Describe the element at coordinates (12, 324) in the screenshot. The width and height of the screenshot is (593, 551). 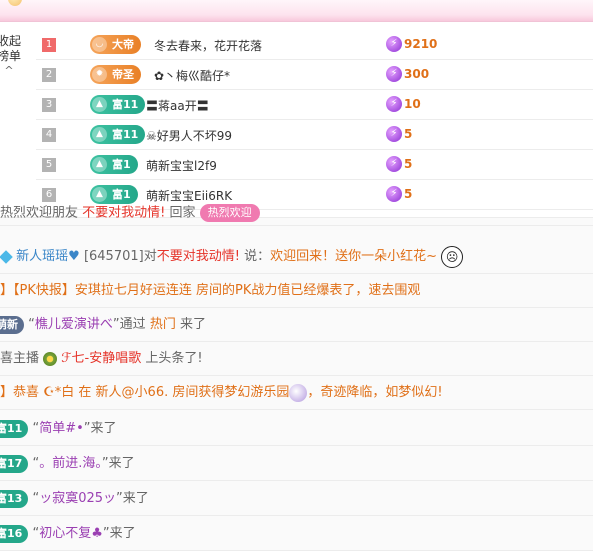
I see `level-badge: 萌新` at that location.